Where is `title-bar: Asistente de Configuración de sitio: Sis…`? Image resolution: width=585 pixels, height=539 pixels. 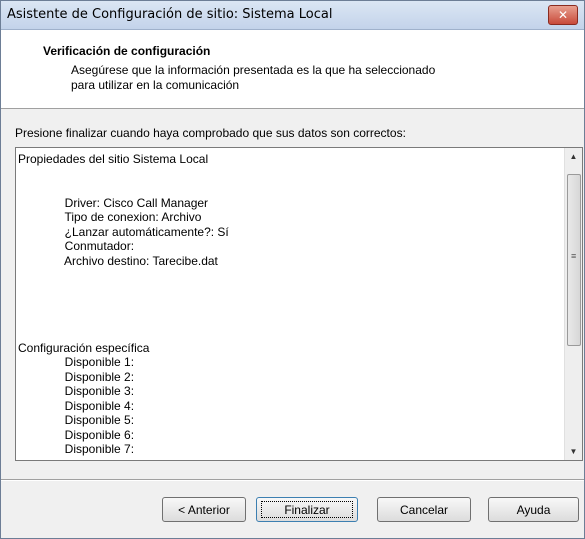
title-bar: Asistente de Configuración de sitio: Sis… is located at coordinates (292, 15).